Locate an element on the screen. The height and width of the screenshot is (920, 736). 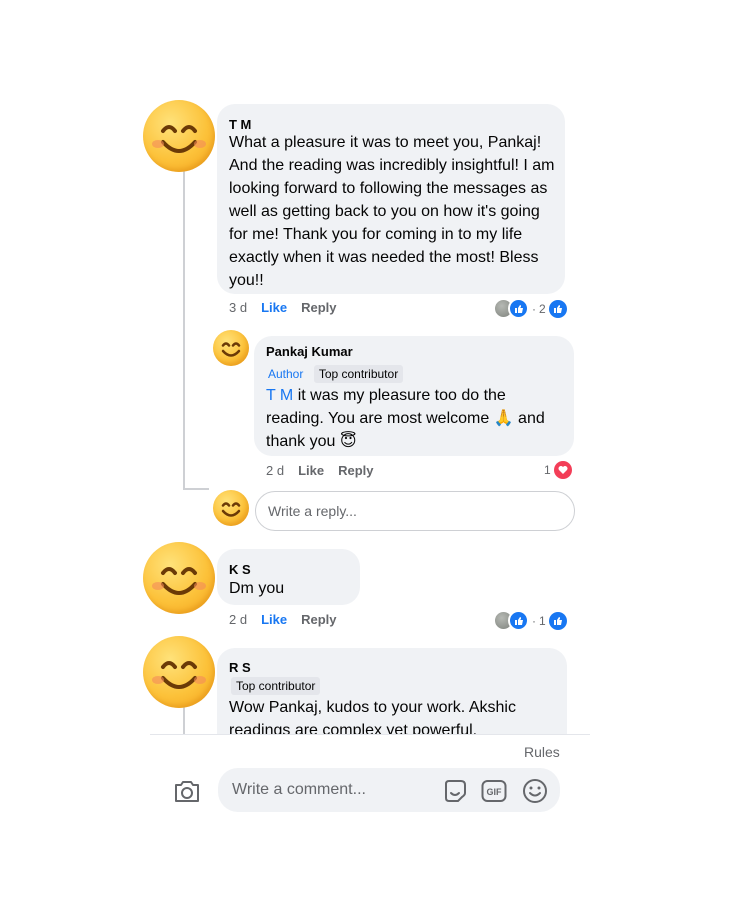
divider is located at coordinates (370, 734).